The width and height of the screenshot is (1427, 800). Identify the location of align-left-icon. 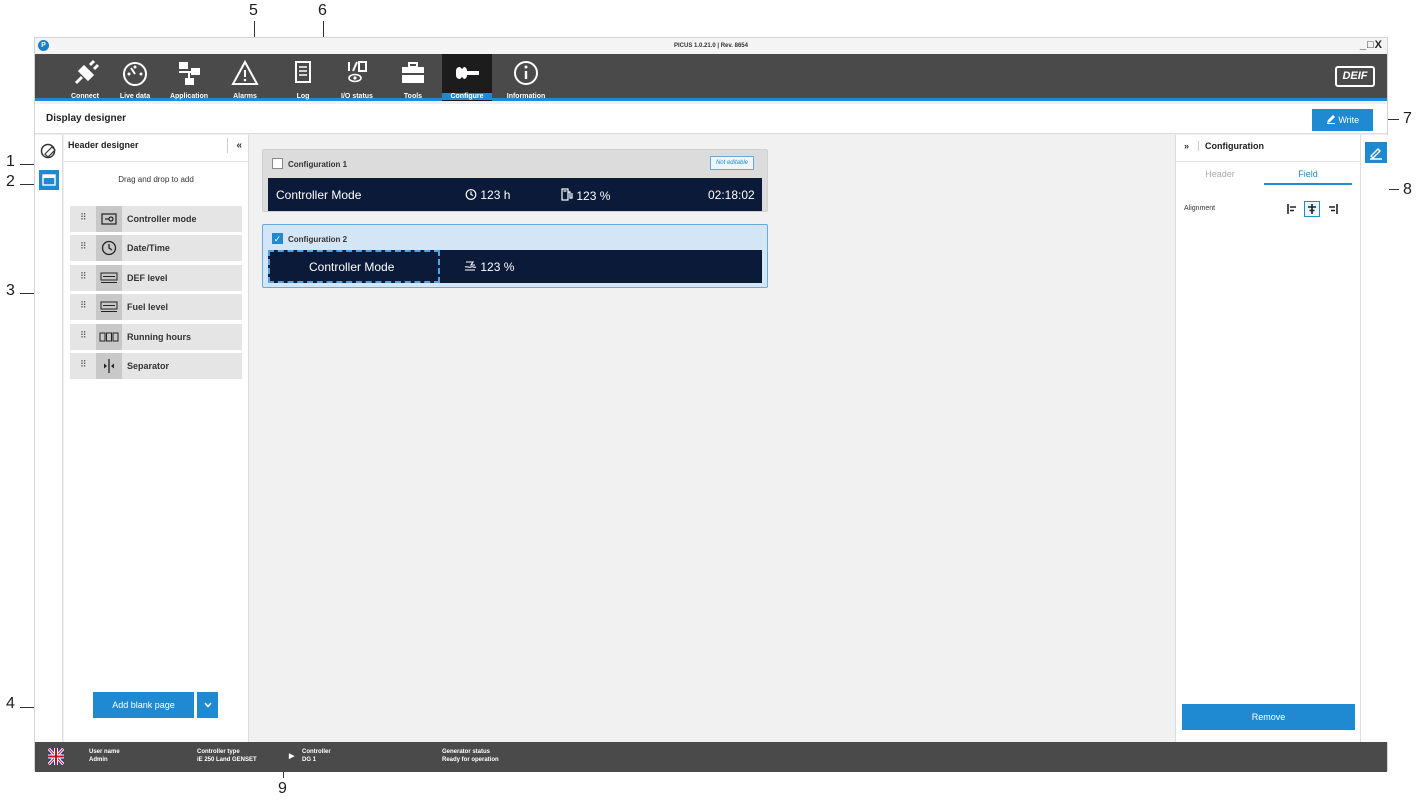
(1291, 209).